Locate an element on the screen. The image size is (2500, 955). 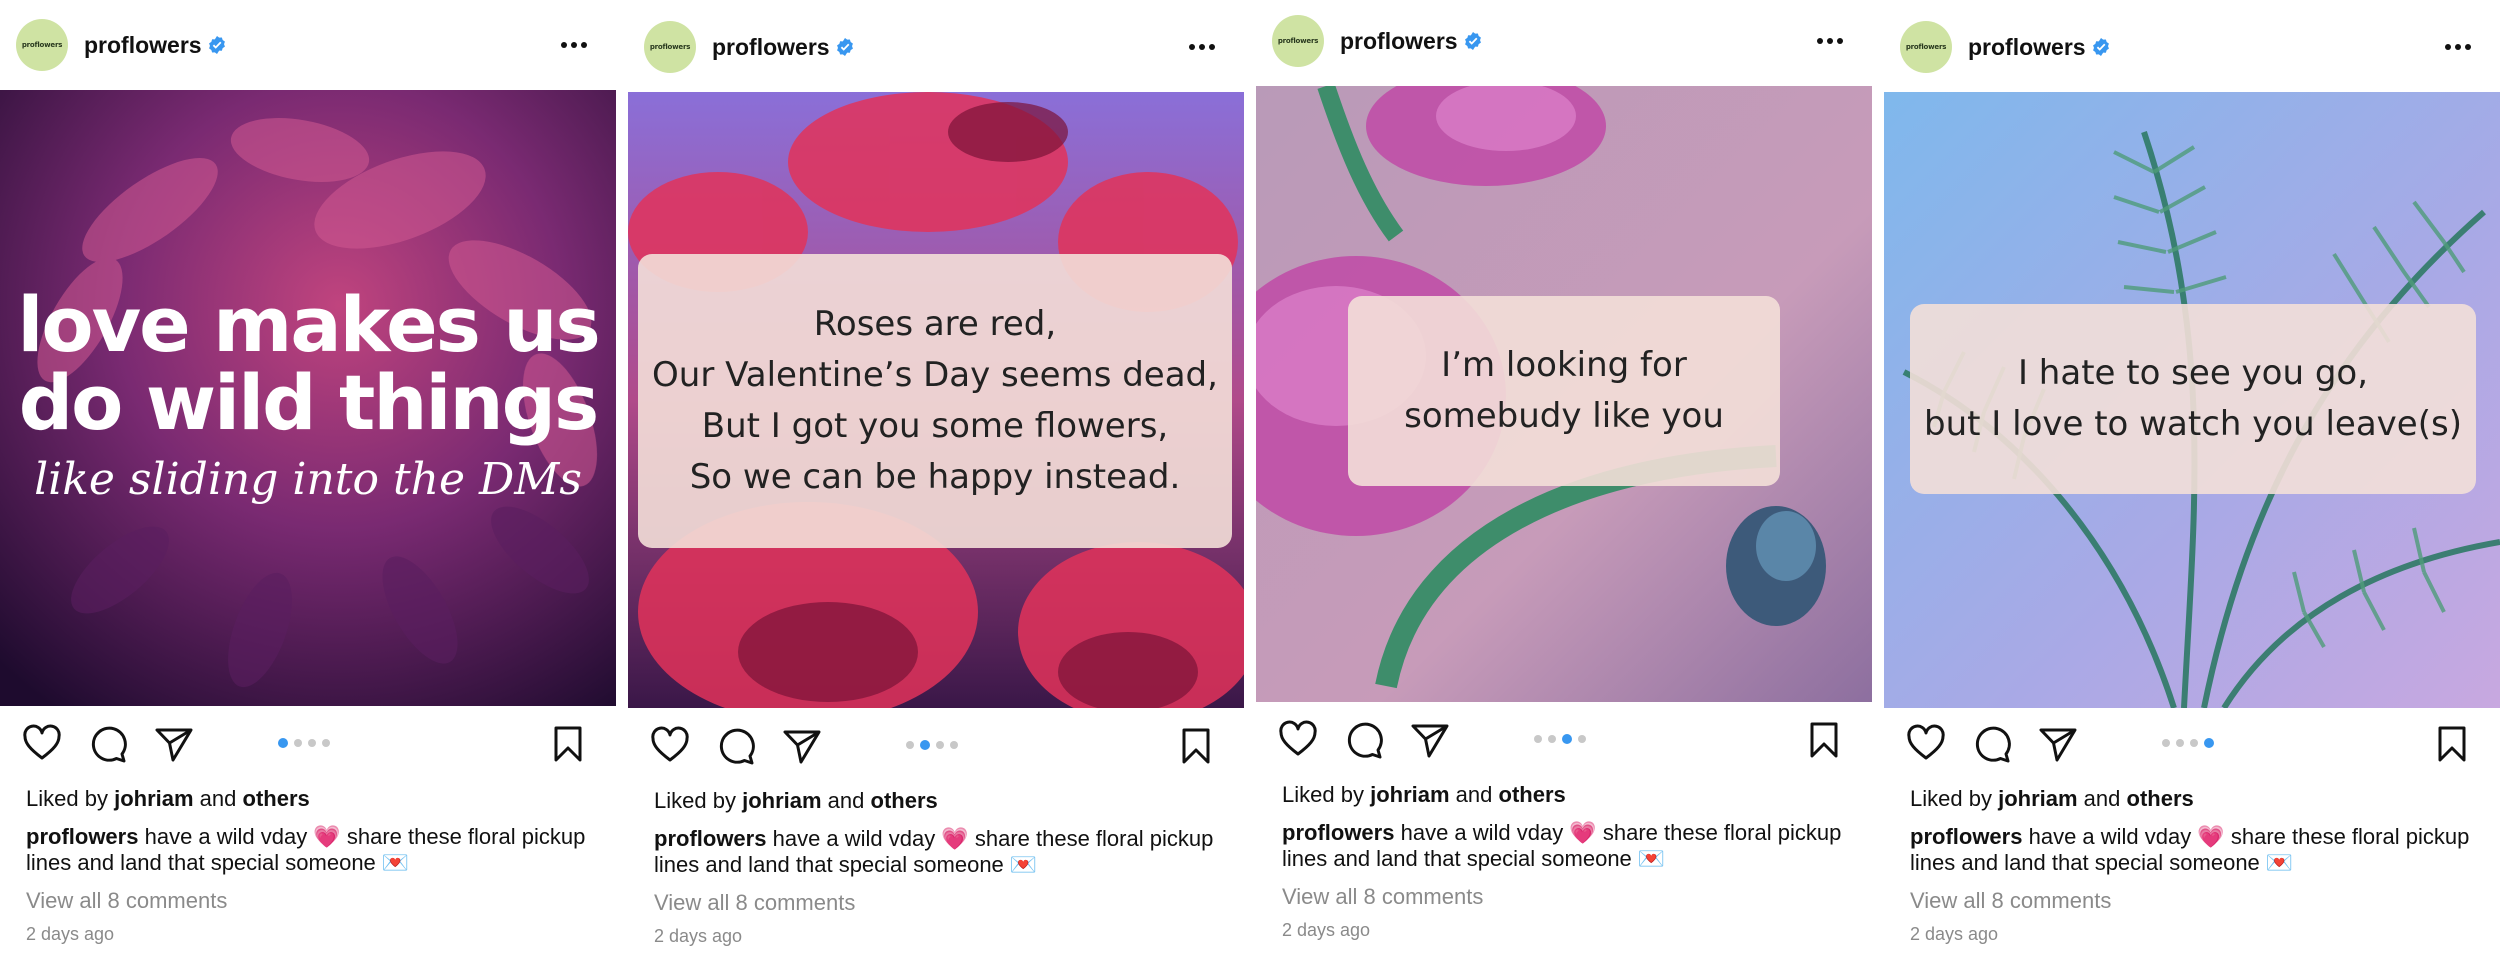
quote-line: somebudy like you is located at coordinates (1564, 416).